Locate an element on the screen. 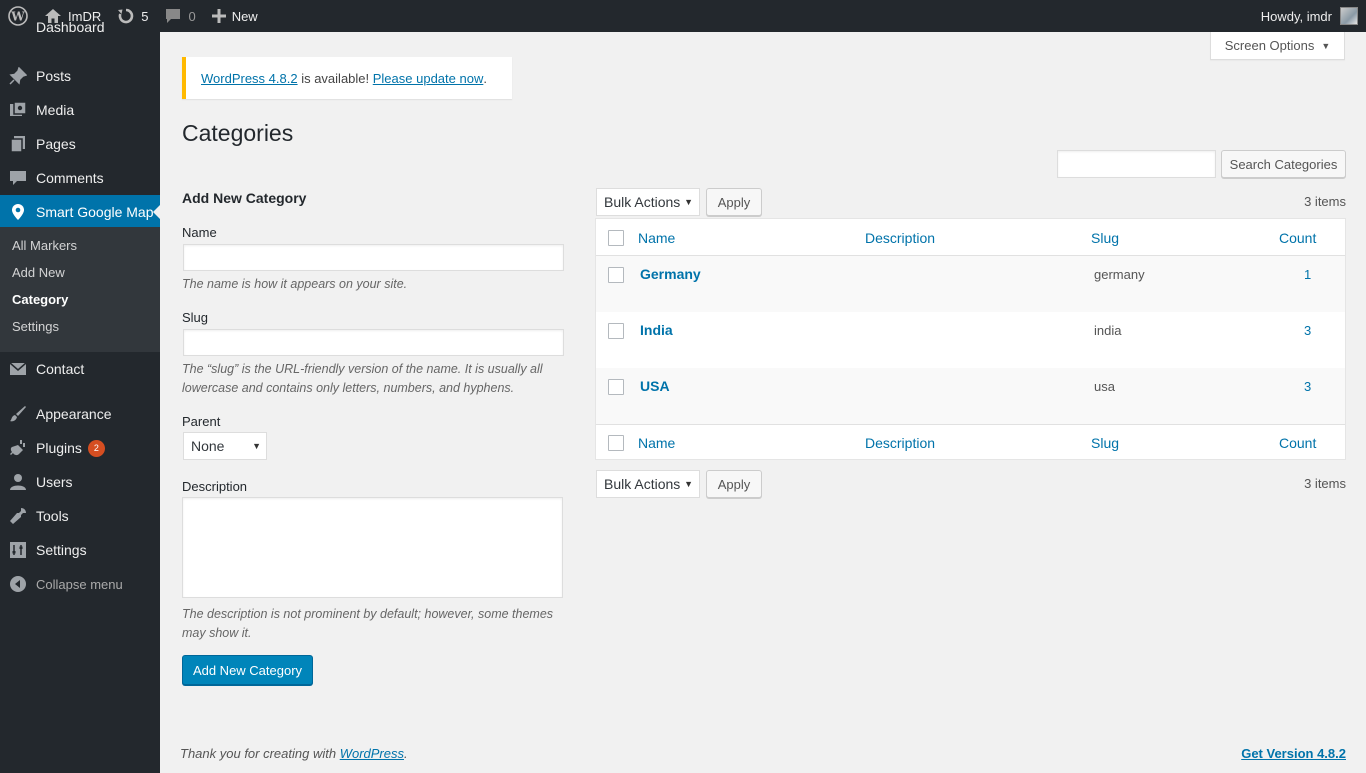 The height and width of the screenshot is (773, 1366). row-name-link: USA is located at coordinates (655, 386).